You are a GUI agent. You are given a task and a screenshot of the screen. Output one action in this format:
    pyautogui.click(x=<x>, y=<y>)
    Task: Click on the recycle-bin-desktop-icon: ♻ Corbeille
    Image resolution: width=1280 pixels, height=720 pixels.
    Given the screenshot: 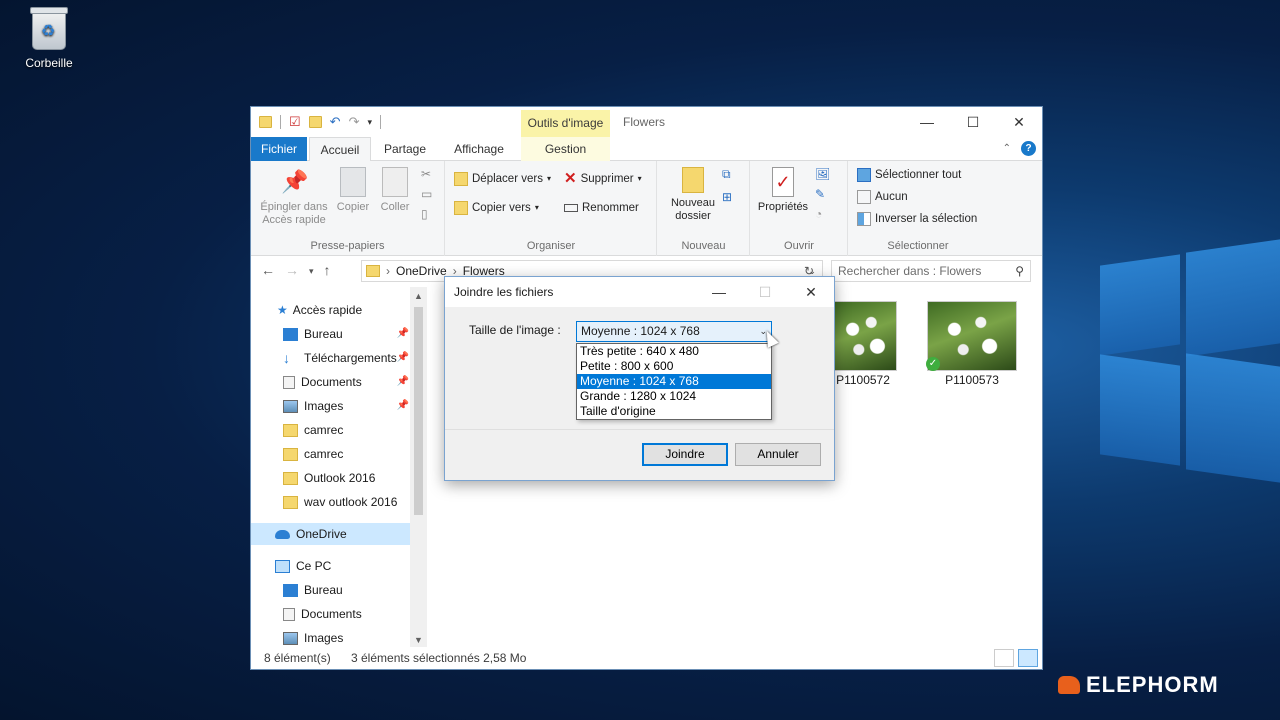 What is the action you would take?
    pyautogui.click(x=49, y=38)
    